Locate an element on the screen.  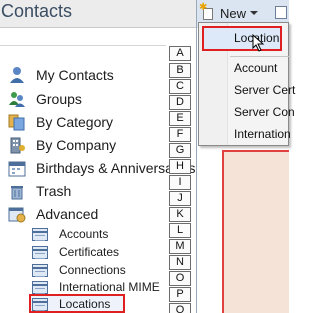
nav-item-advanced: Advanced is located at coordinates (53, 214).